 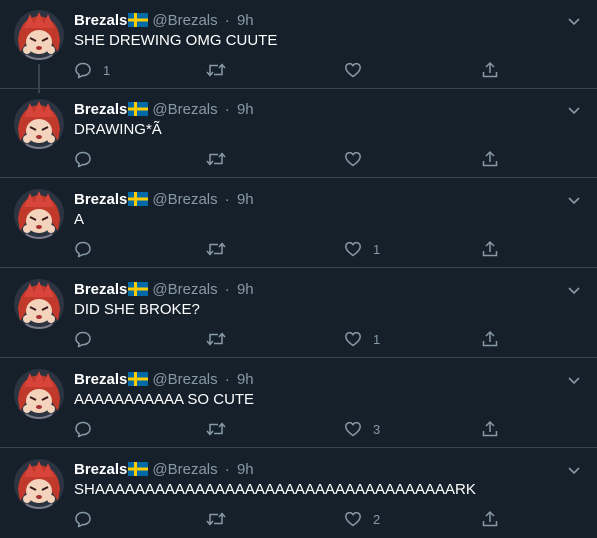 What do you see at coordinates (118, 129) in the screenshot?
I see `tweet-text: DRAWING*Ã` at bounding box center [118, 129].